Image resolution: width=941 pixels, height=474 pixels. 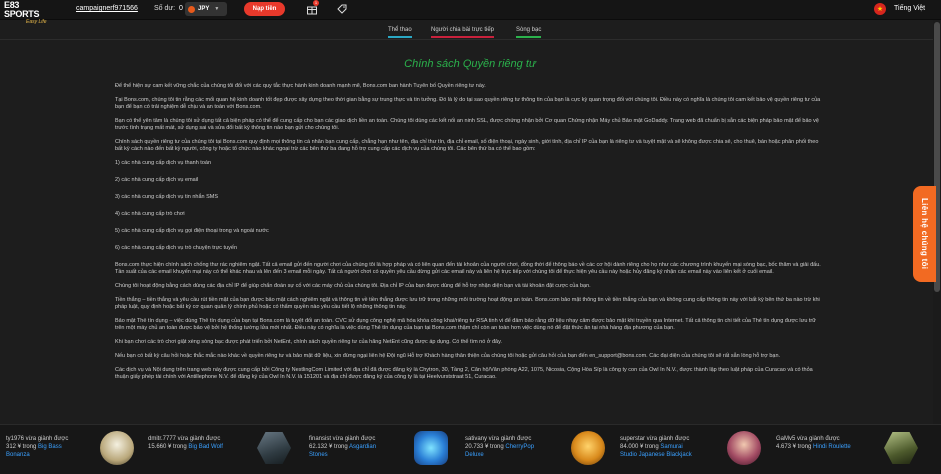 I want to click on list-item: 1) các nhà cung cấp dịch vụ thanh toán, so click(x=163, y=163).